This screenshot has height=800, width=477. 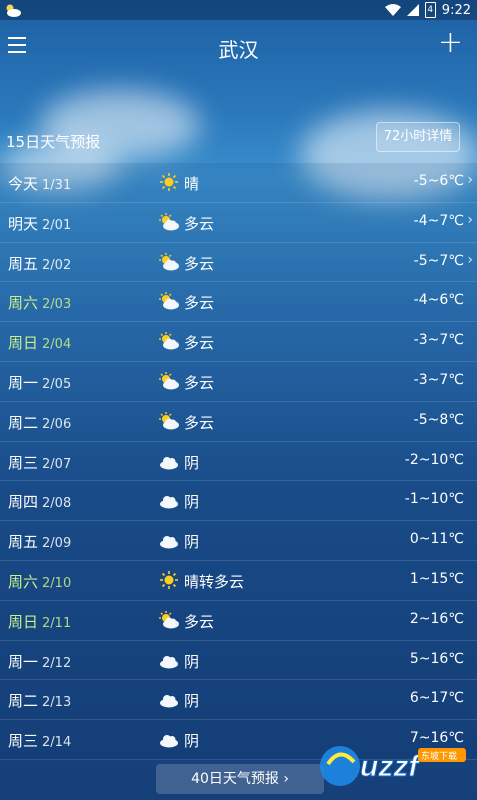 What do you see at coordinates (238, 222) in the screenshot?
I see `forecast-row: 明天 2/01 多云 -4~7℃ ›` at bounding box center [238, 222].